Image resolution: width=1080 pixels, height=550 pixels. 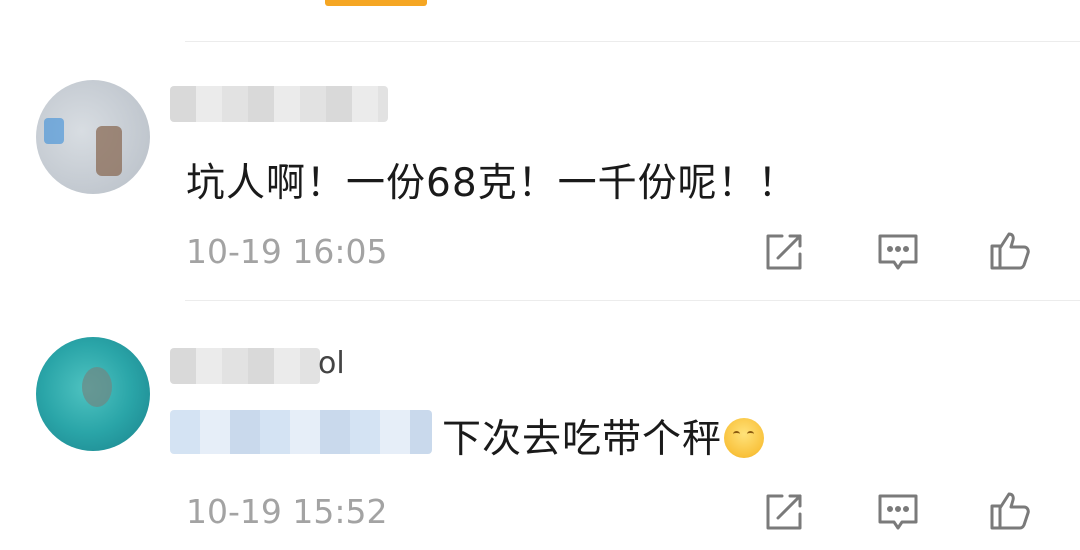 I want to click on comment-text: 下次去吃带个秤, so click(x=603, y=436).